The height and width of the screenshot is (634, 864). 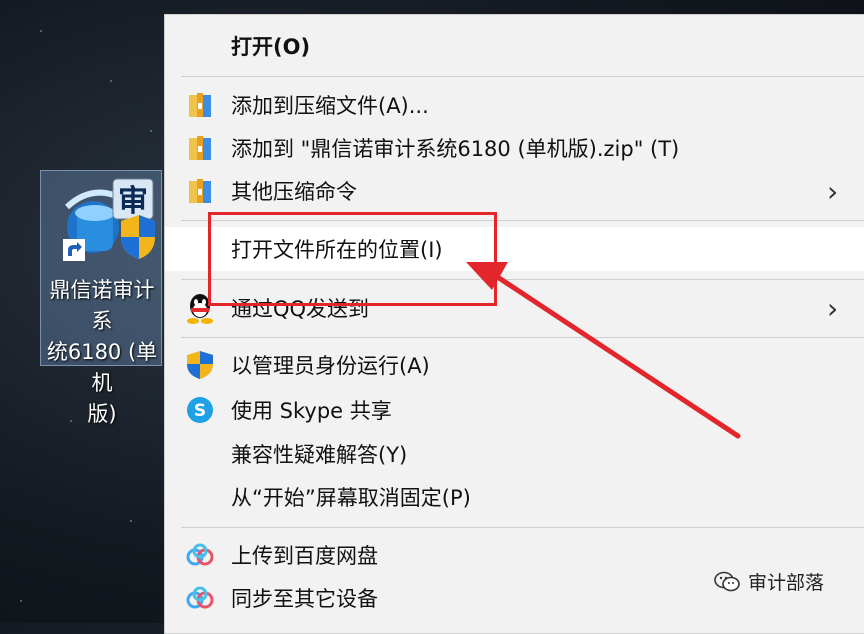 What do you see at coordinates (330, 366) in the screenshot?
I see `menu-item-label: 以管理员身份运行(A)` at bounding box center [330, 366].